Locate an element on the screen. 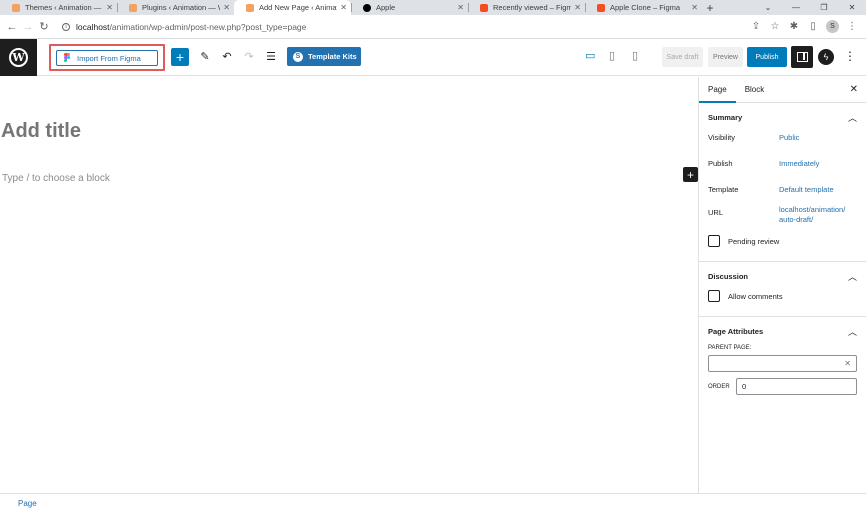  sidebar-settings-icon is located at coordinates (802, 57).